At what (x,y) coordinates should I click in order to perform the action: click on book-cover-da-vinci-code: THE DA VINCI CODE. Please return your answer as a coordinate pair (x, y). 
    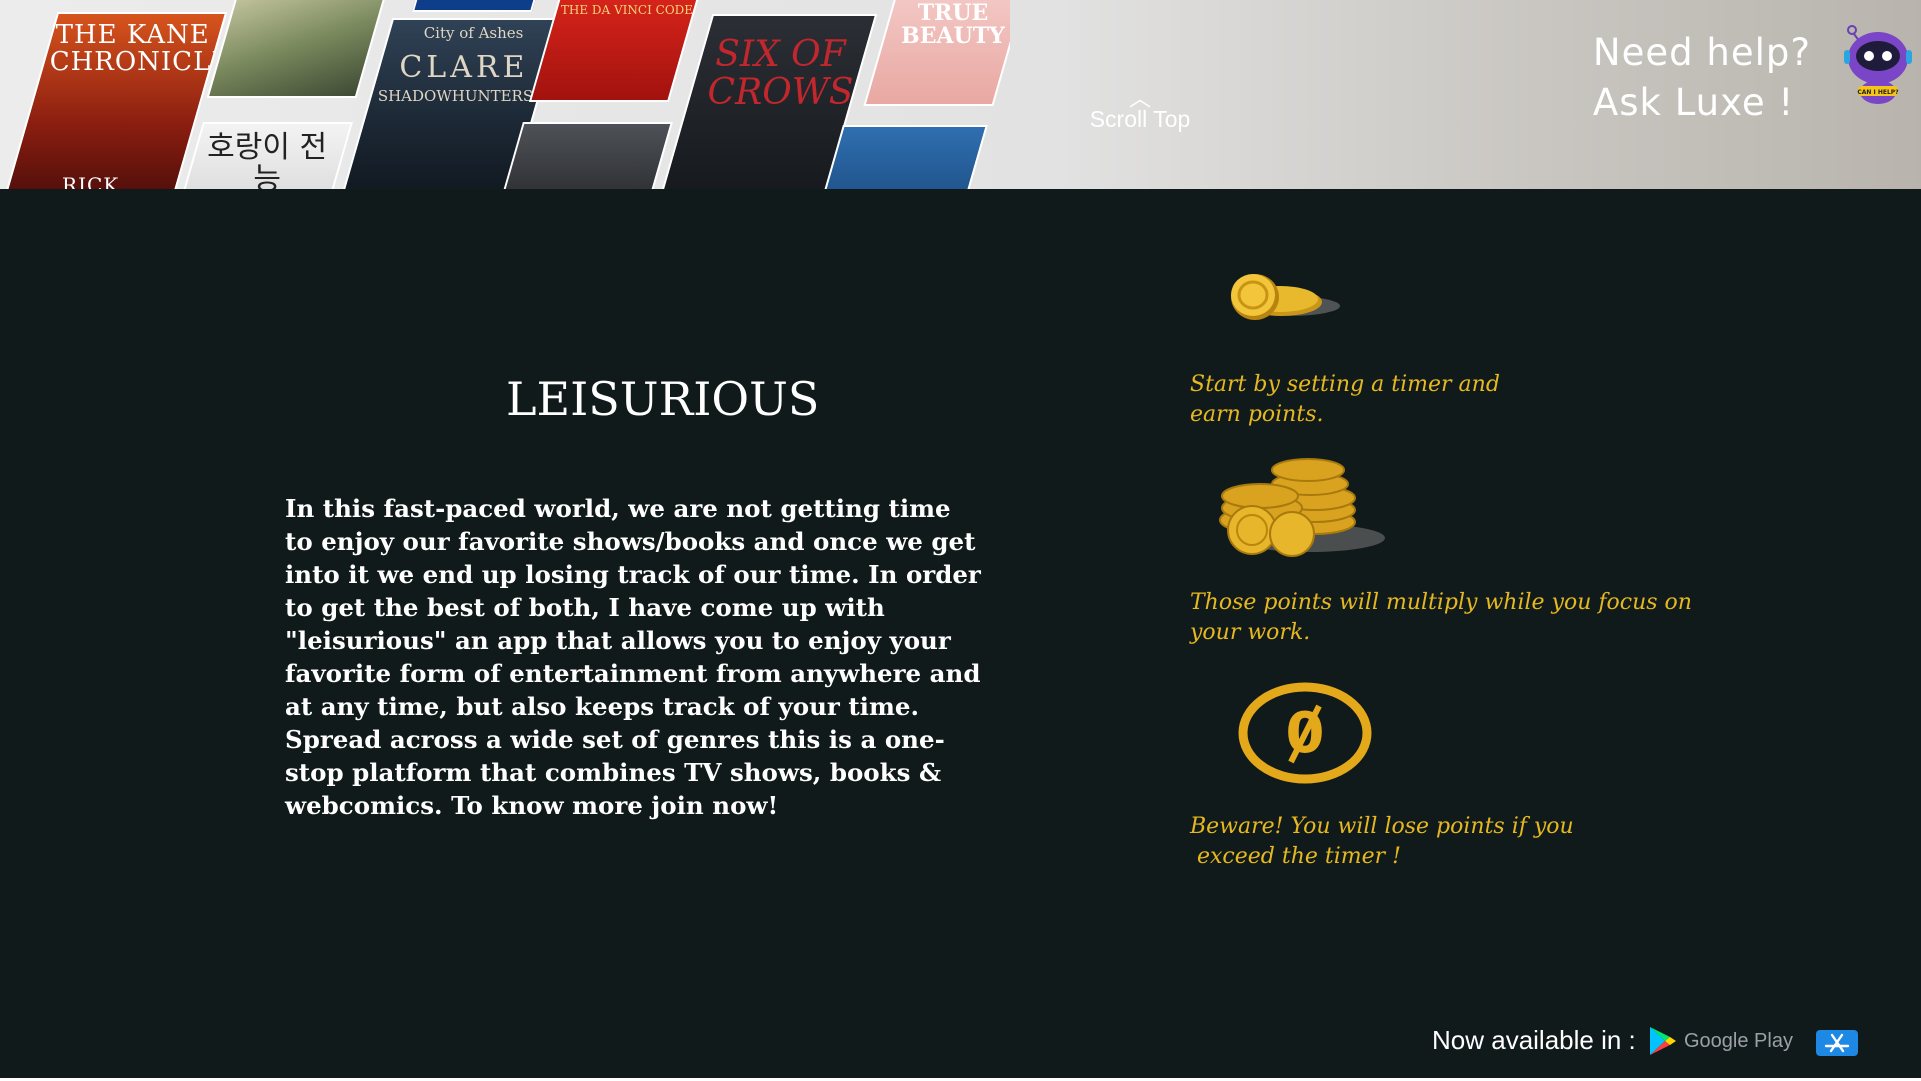
    Looking at the image, I should click on (615, 51).